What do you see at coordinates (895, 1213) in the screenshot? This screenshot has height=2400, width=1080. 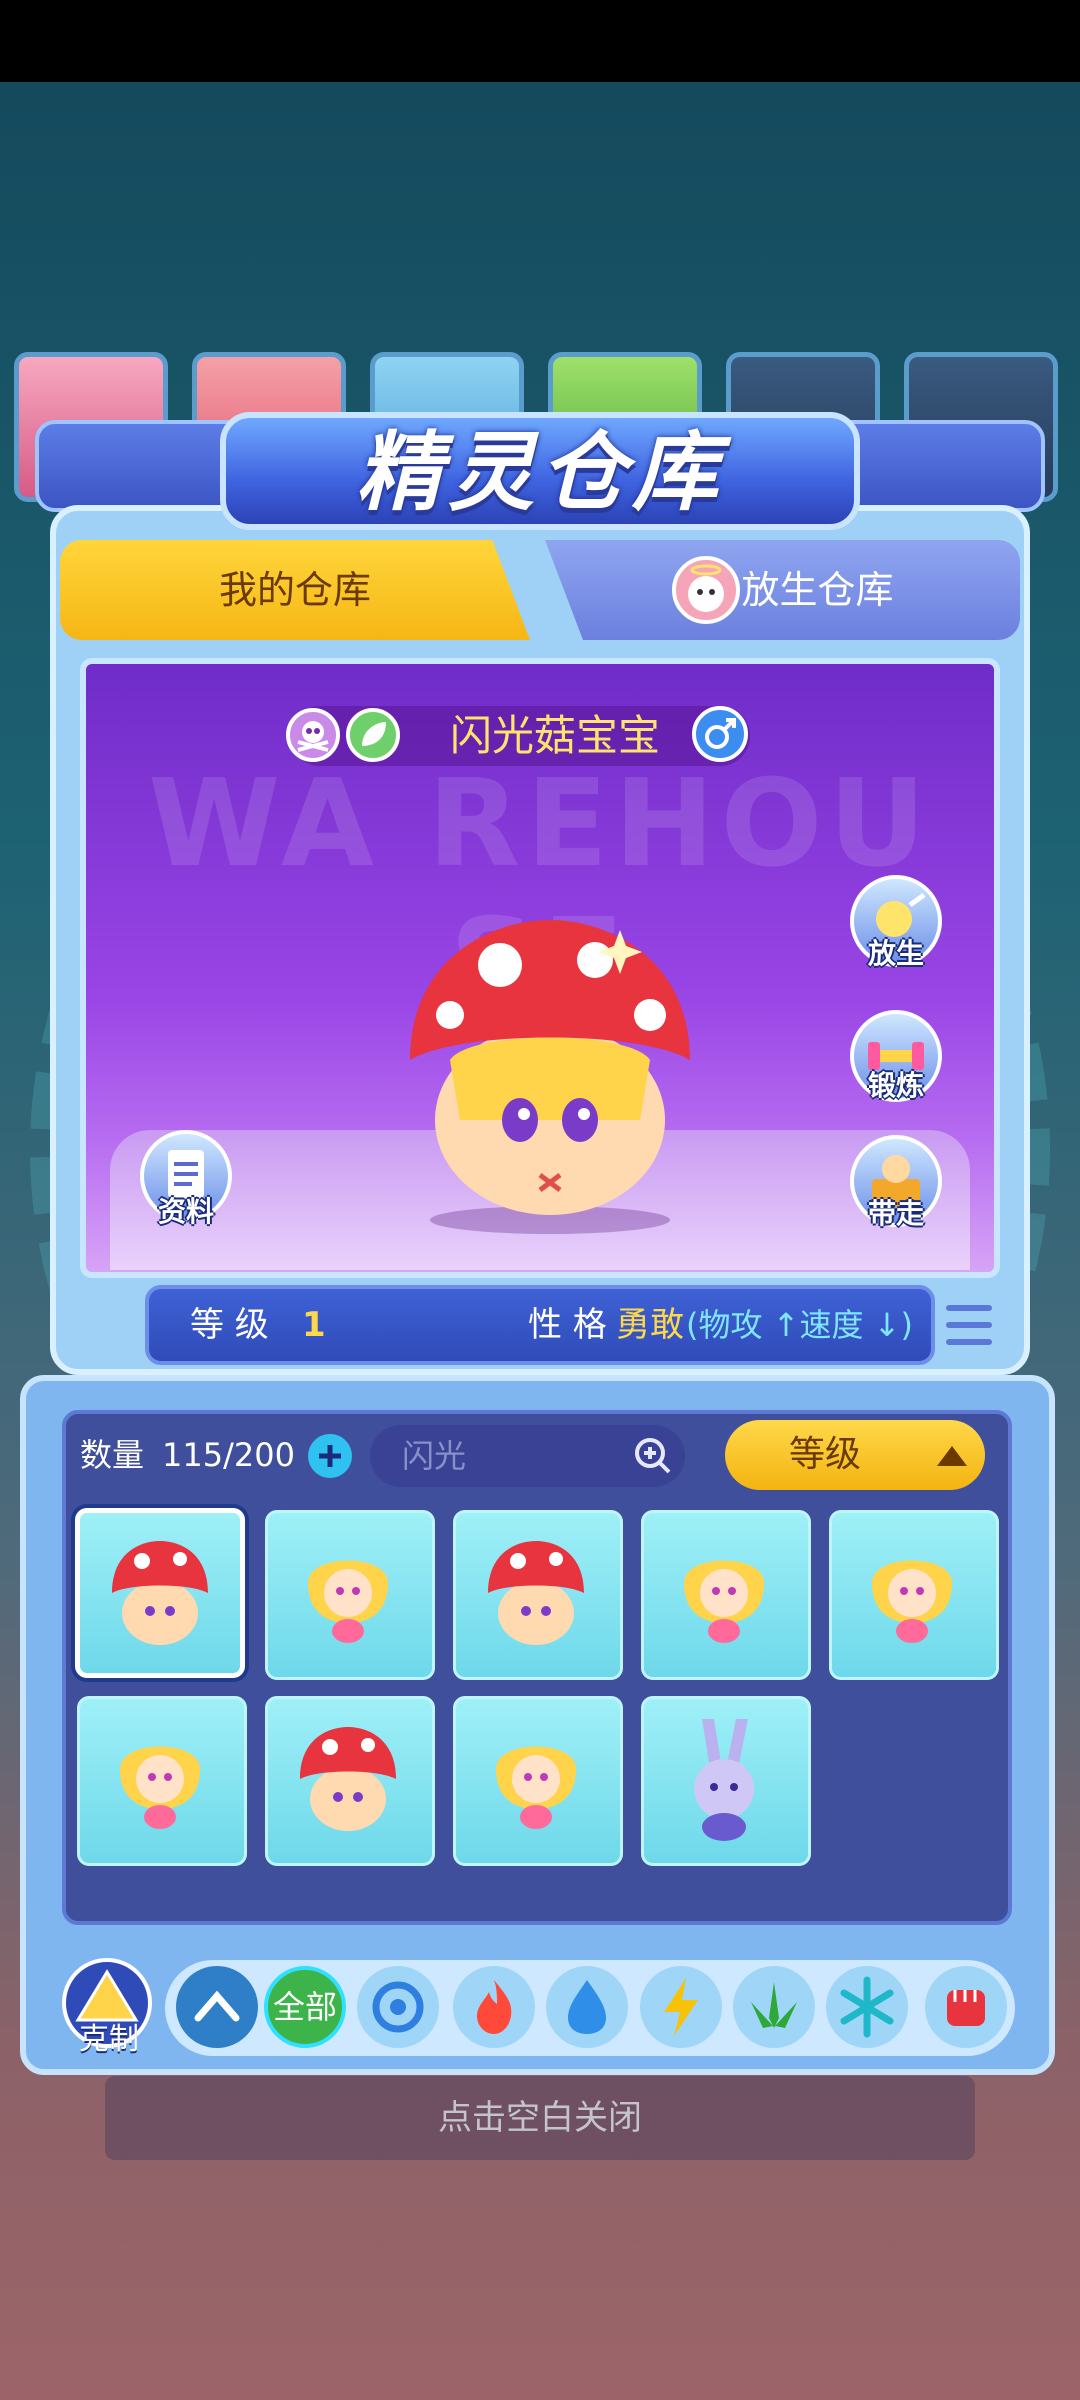 I see `carry-label: 带走` at bounding box center [895, 1213].